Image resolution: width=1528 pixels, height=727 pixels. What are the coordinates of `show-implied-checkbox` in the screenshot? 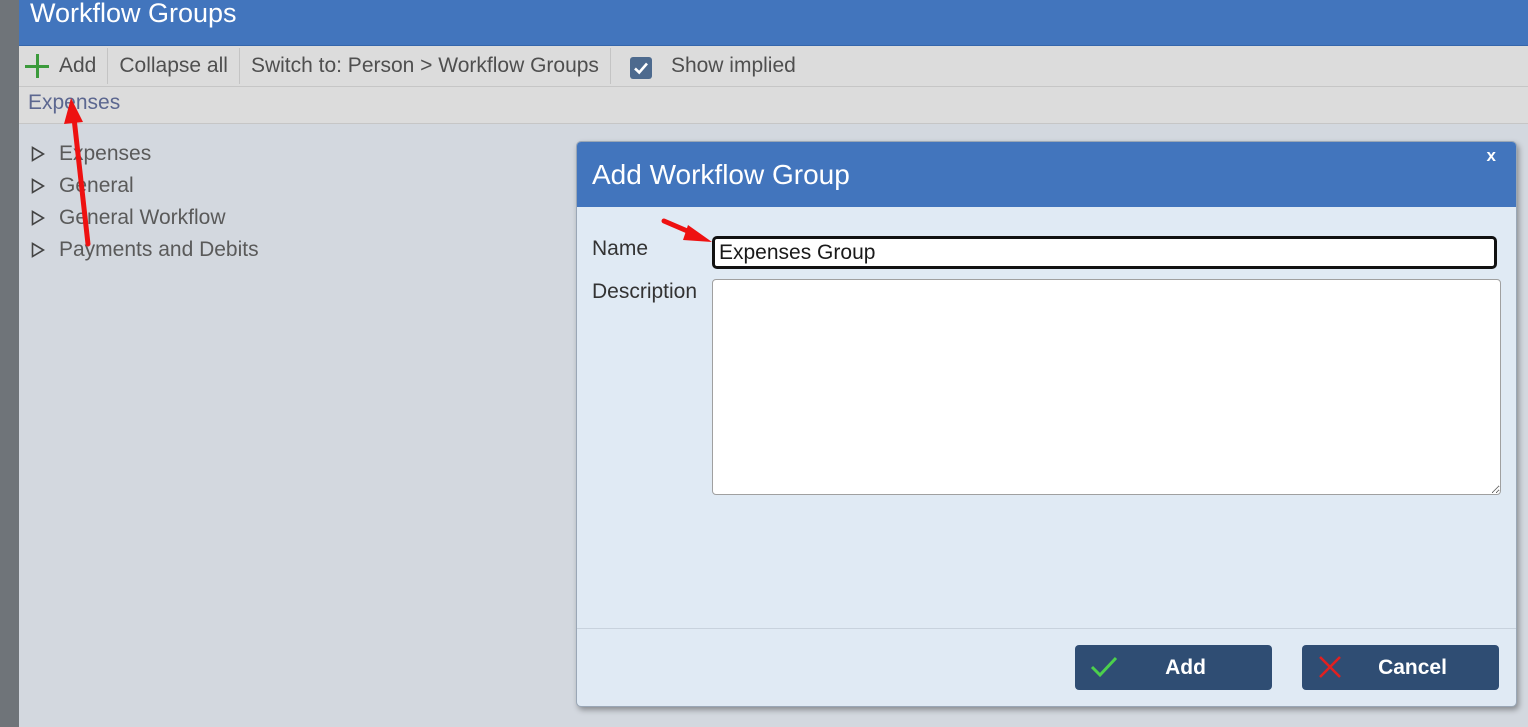 It's located at (640, 68).